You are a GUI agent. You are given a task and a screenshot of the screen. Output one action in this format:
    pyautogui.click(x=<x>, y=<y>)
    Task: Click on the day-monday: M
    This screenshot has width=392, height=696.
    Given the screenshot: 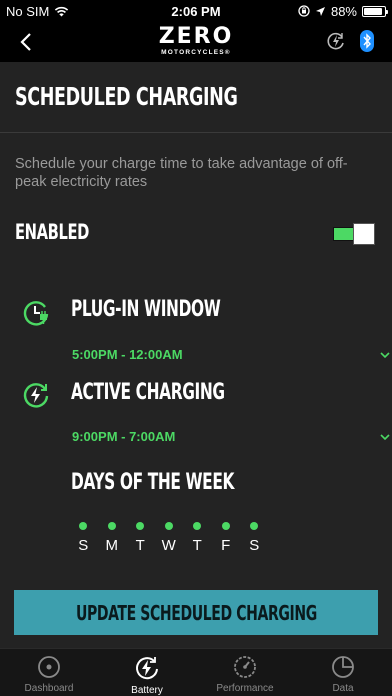 What is the action you would take?
    pyautogui.click(x=112, y=538)
    